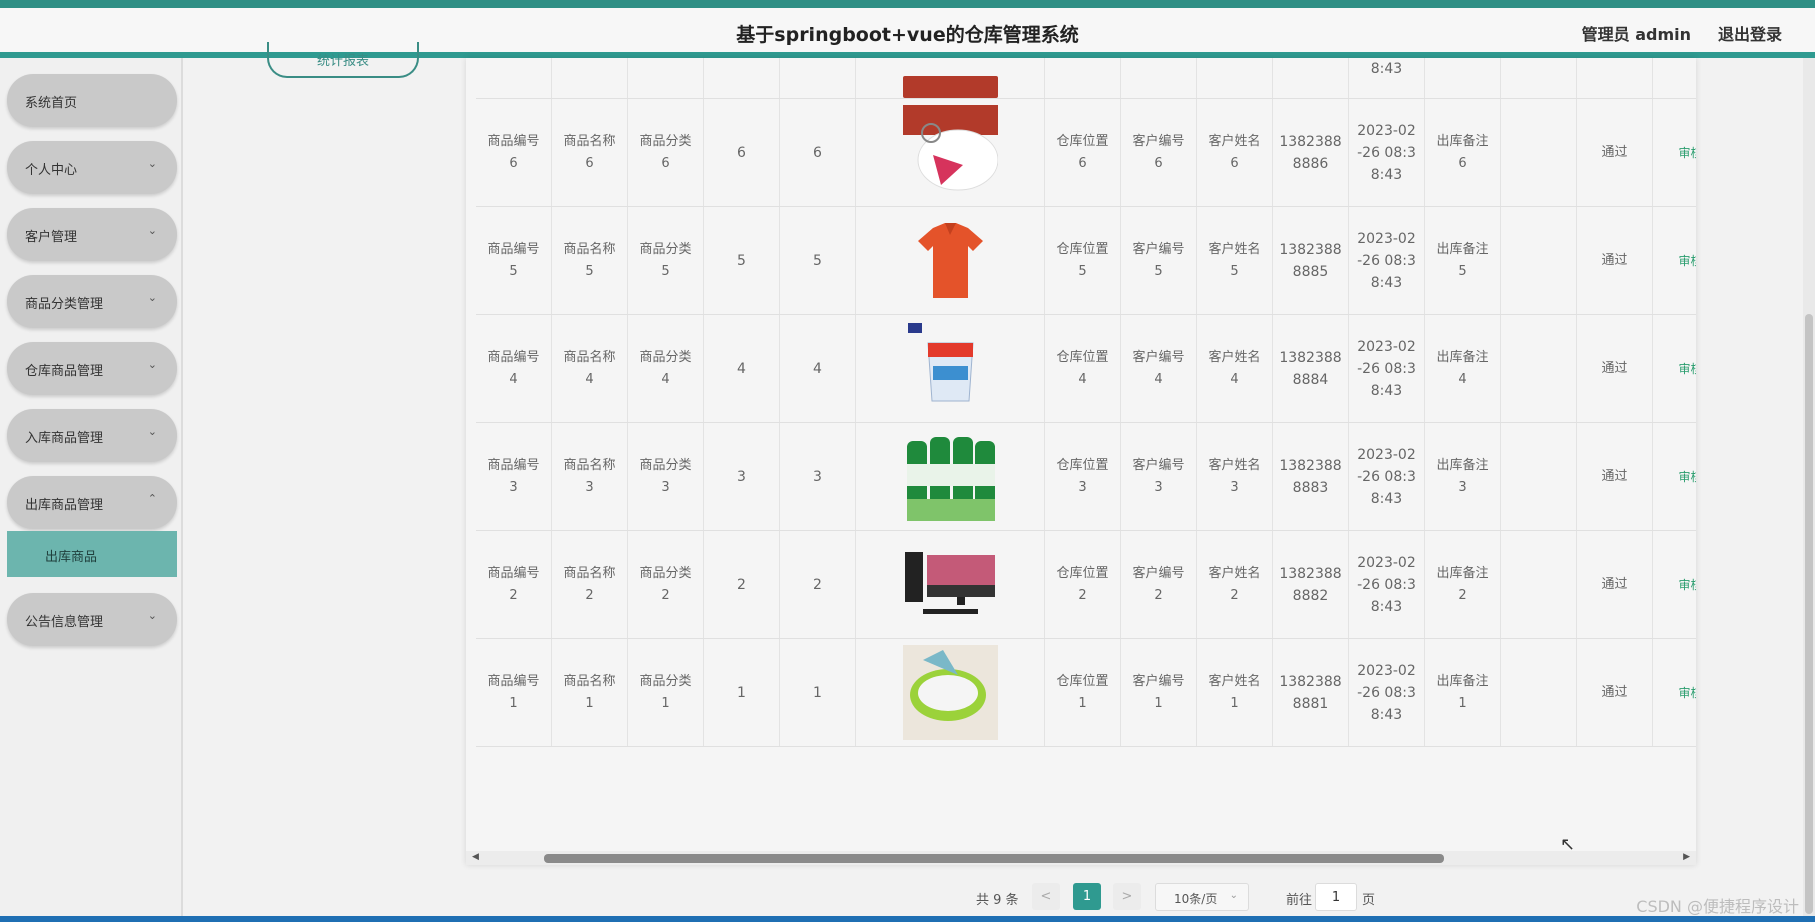 The height and width of the screenshot is (922, 1815). Describe the element at coordinates (1087, 896) in the screenshot. I see `page-1-button: 1` at that location.